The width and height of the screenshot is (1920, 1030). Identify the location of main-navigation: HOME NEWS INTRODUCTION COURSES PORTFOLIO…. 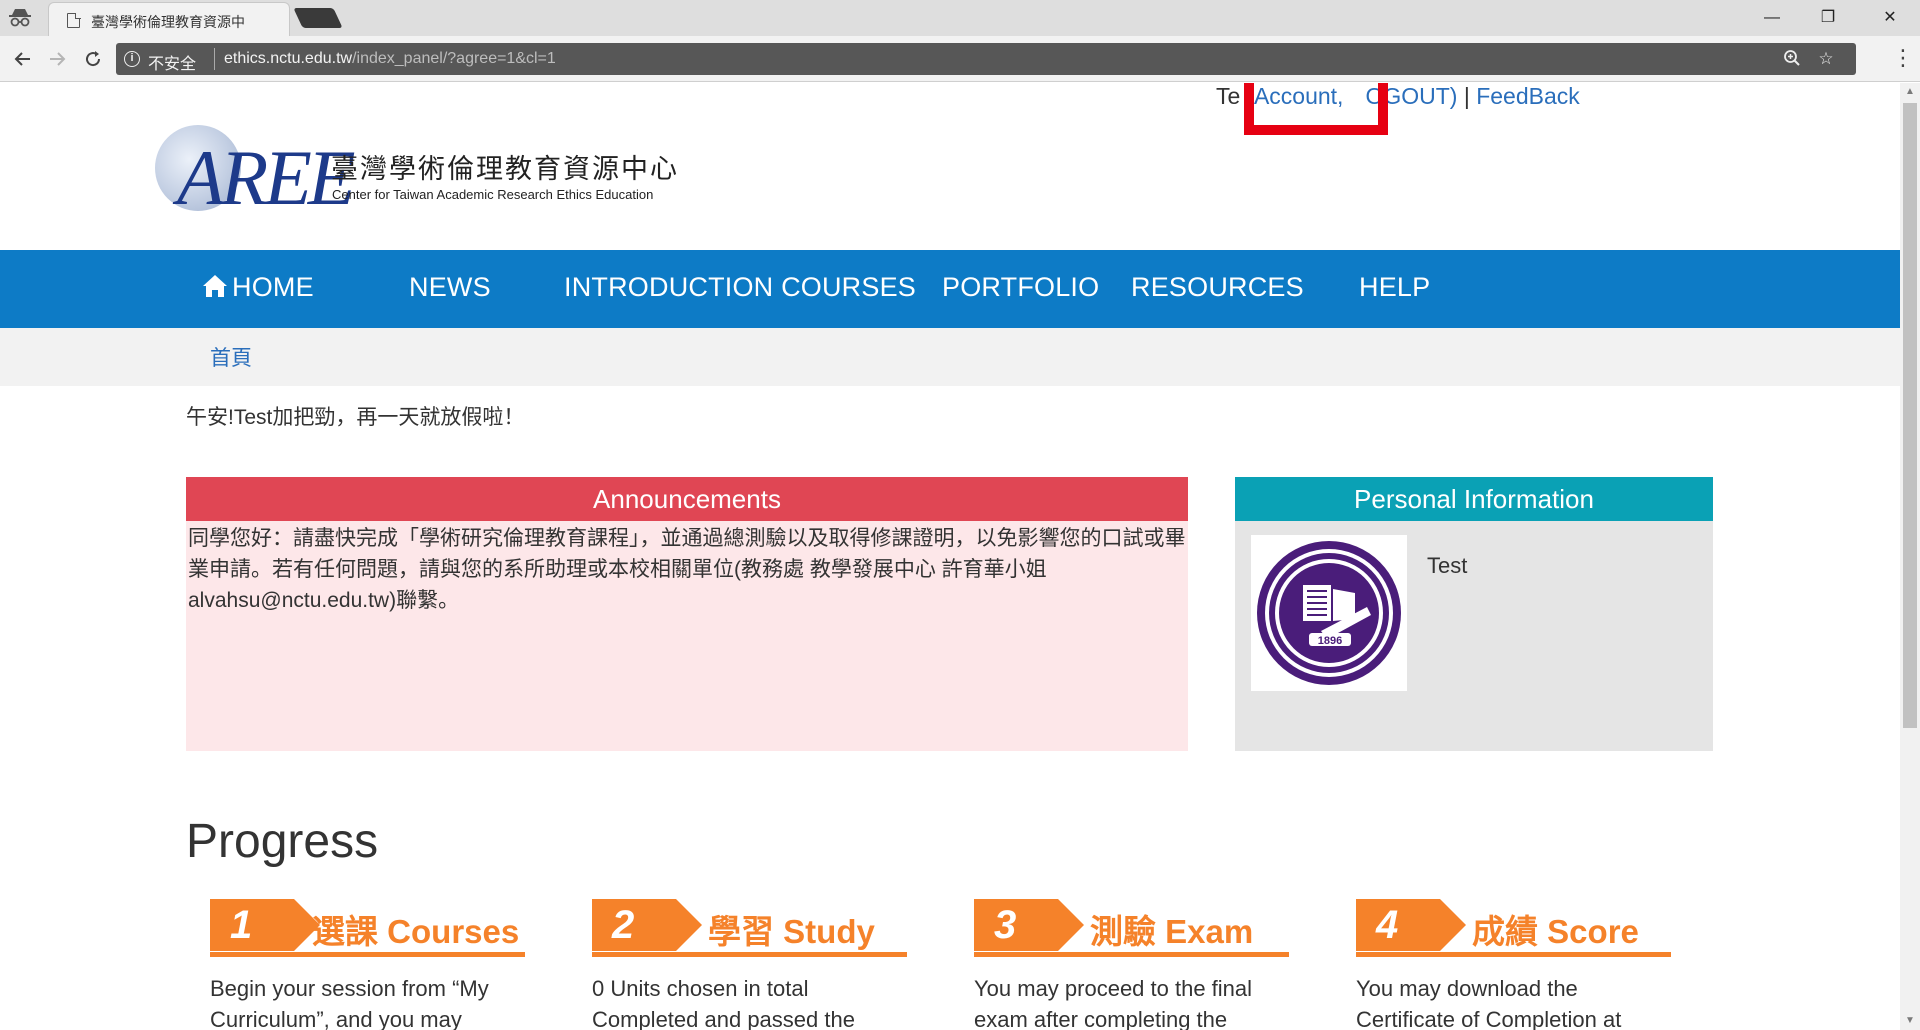
(950, 289).